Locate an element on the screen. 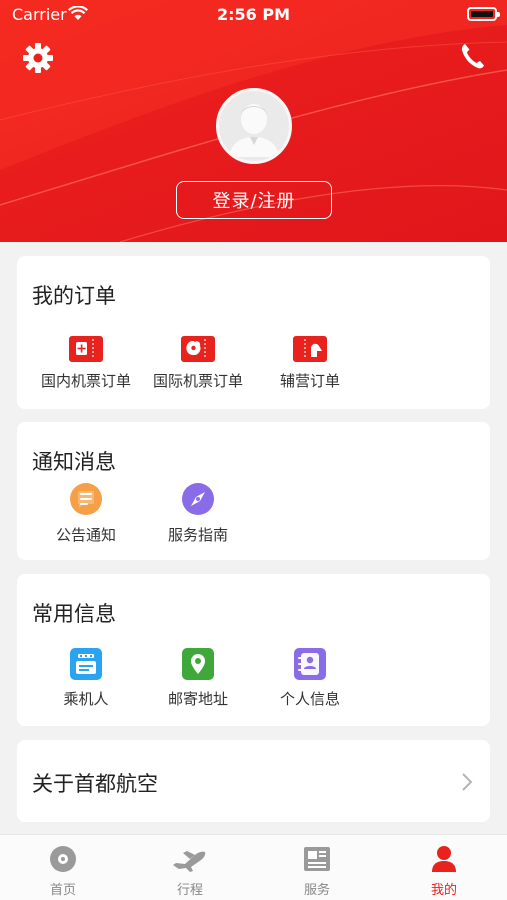 This screenshot has width=507, height=900. tab-bar: 首页 行程 服务 我的 is located at coordinates (253, 867).